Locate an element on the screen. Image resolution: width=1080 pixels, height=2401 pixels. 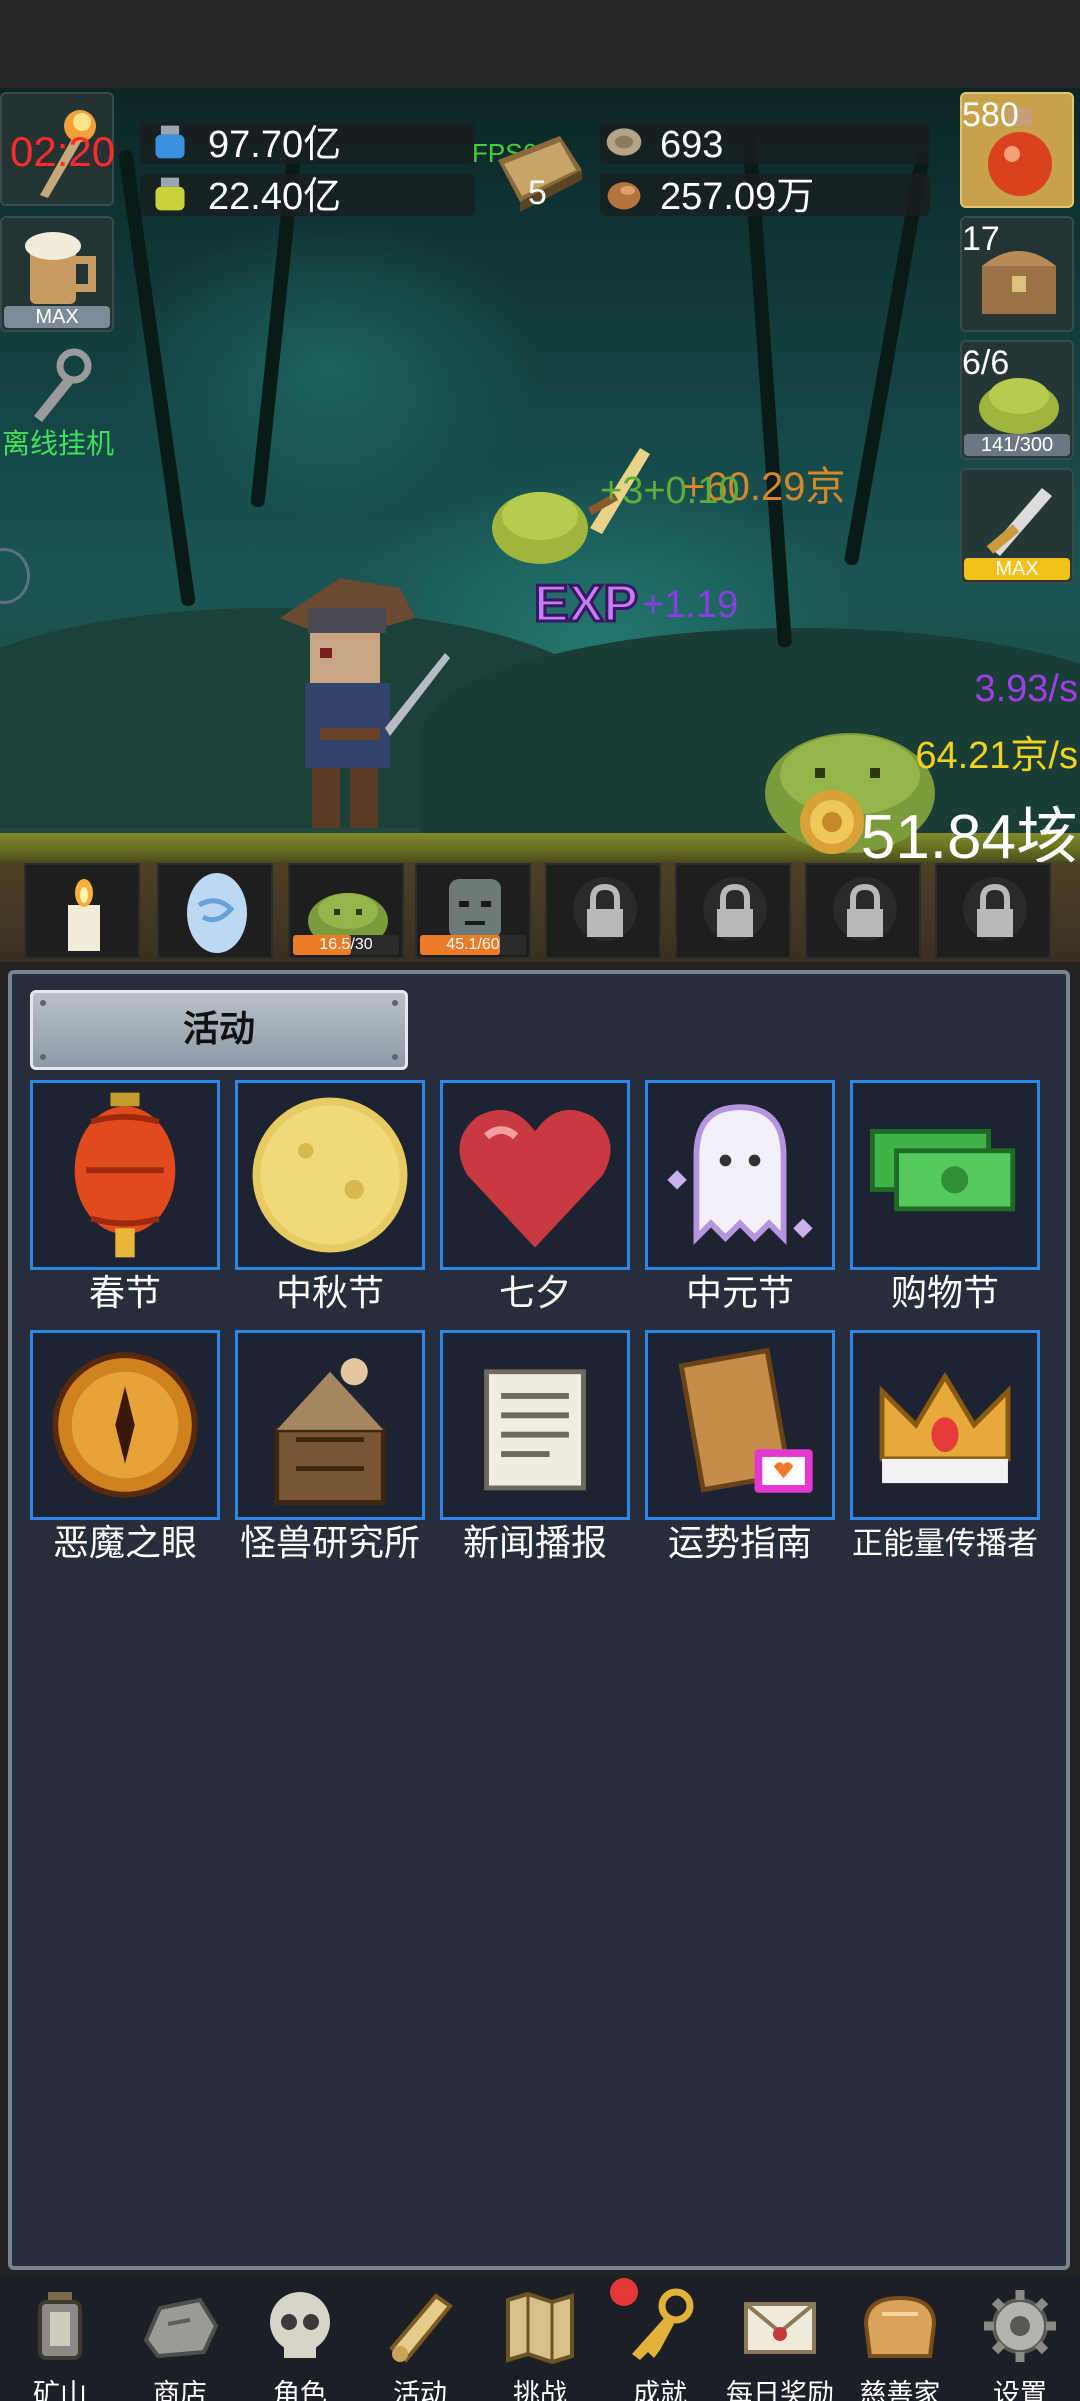
nav-label: 角色 is located at coordinates (300, 2390).